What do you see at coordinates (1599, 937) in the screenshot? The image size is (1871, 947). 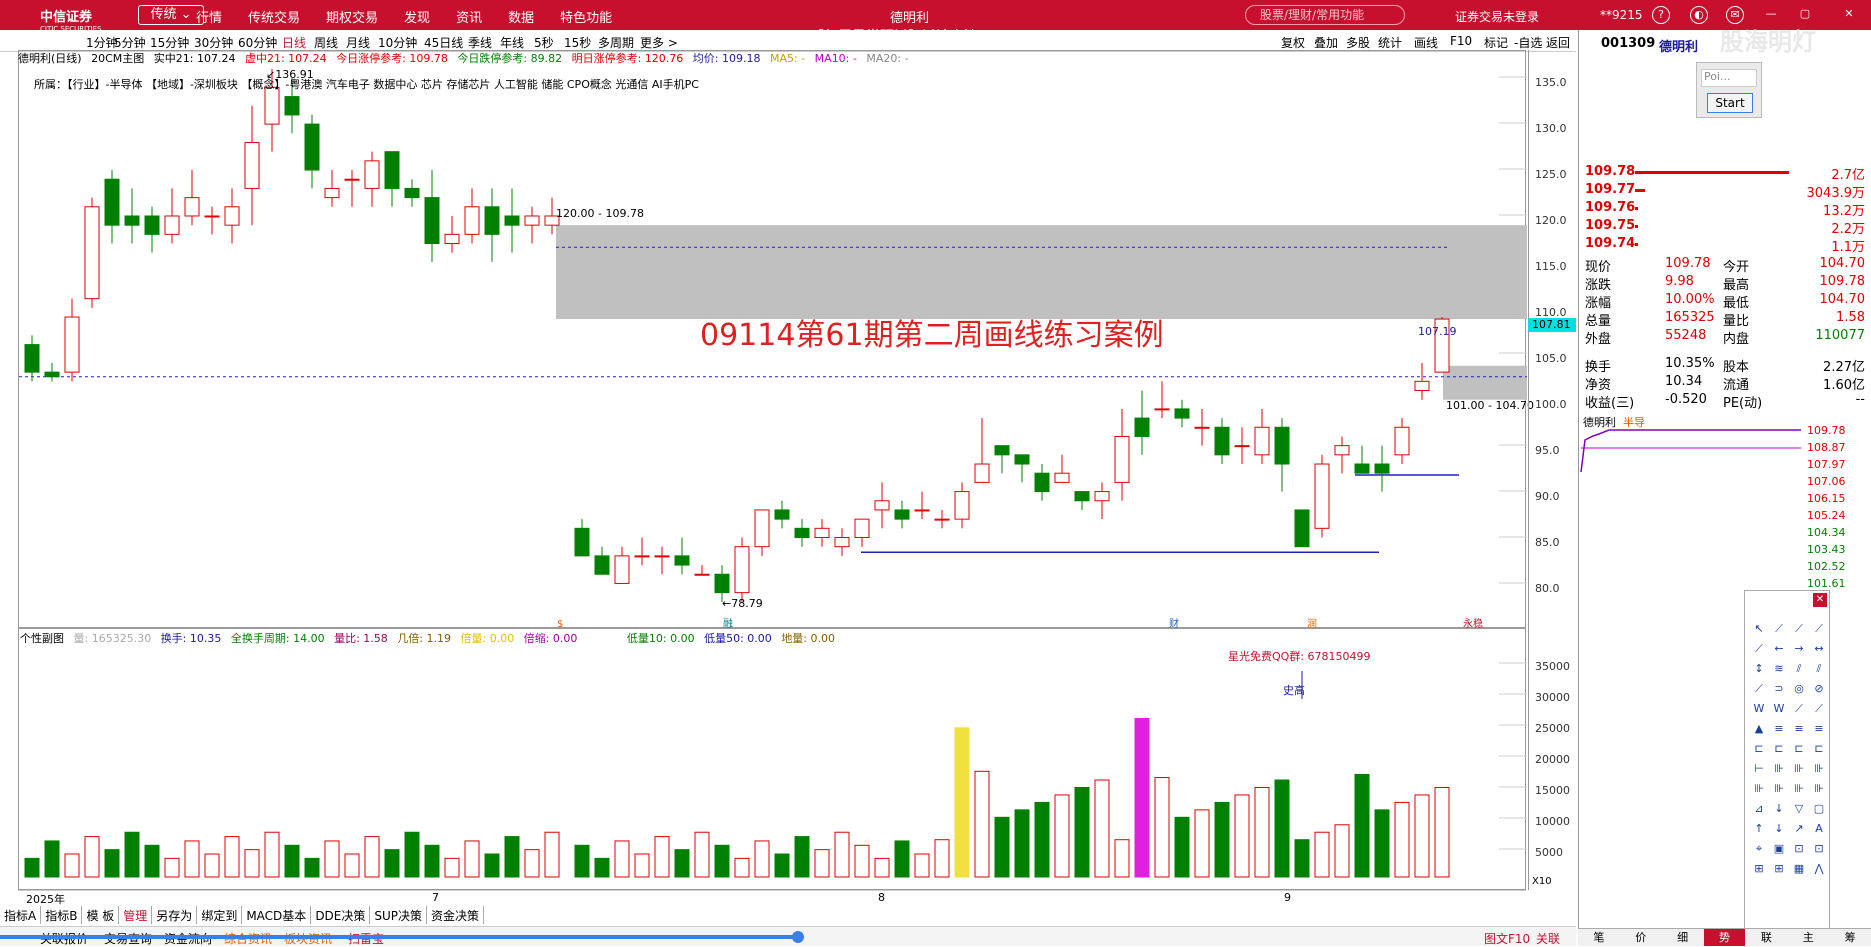 I see `panel-tab: 笔` at bounding box center [1599, 937].